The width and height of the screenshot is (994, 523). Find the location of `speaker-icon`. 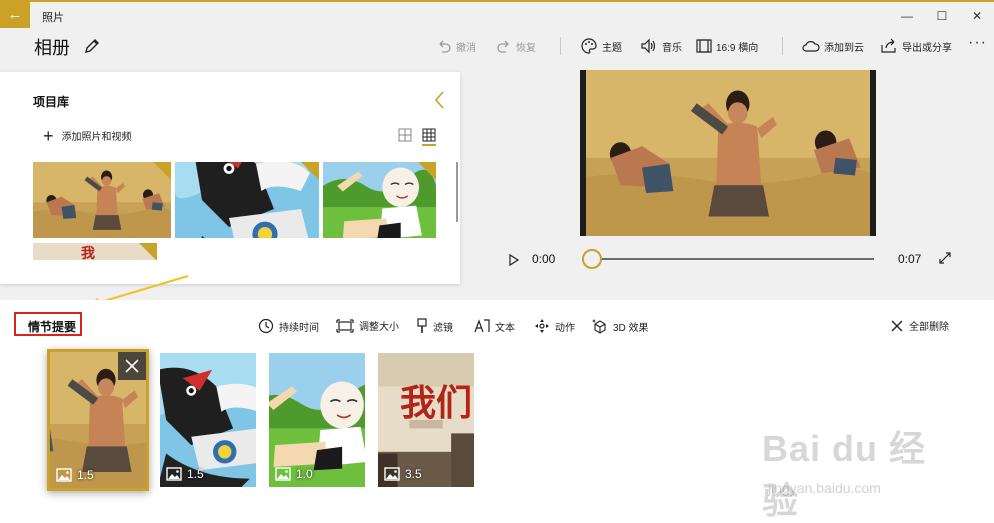

speaker-icon is located at coordinates (648, 46).